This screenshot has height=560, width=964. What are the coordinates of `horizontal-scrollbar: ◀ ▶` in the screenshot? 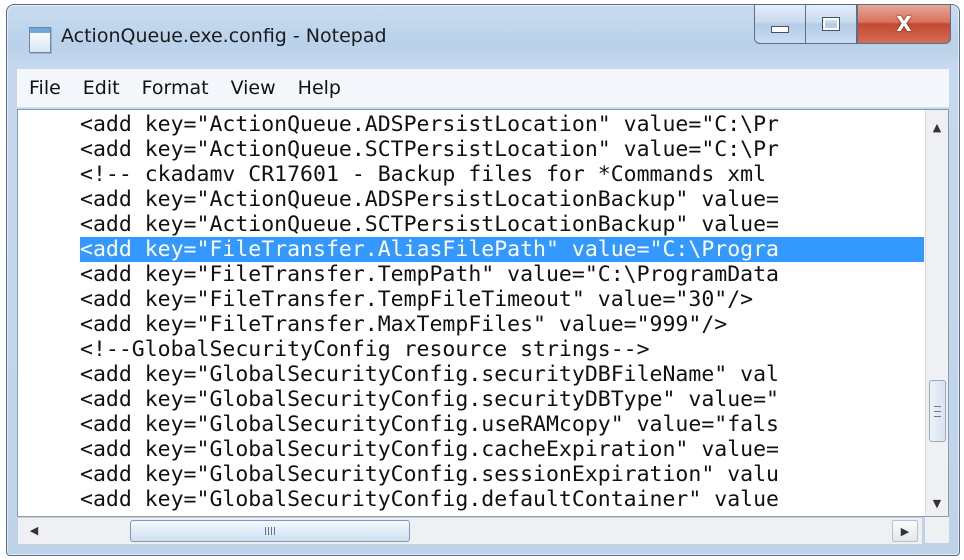 It's located at (470, 531).